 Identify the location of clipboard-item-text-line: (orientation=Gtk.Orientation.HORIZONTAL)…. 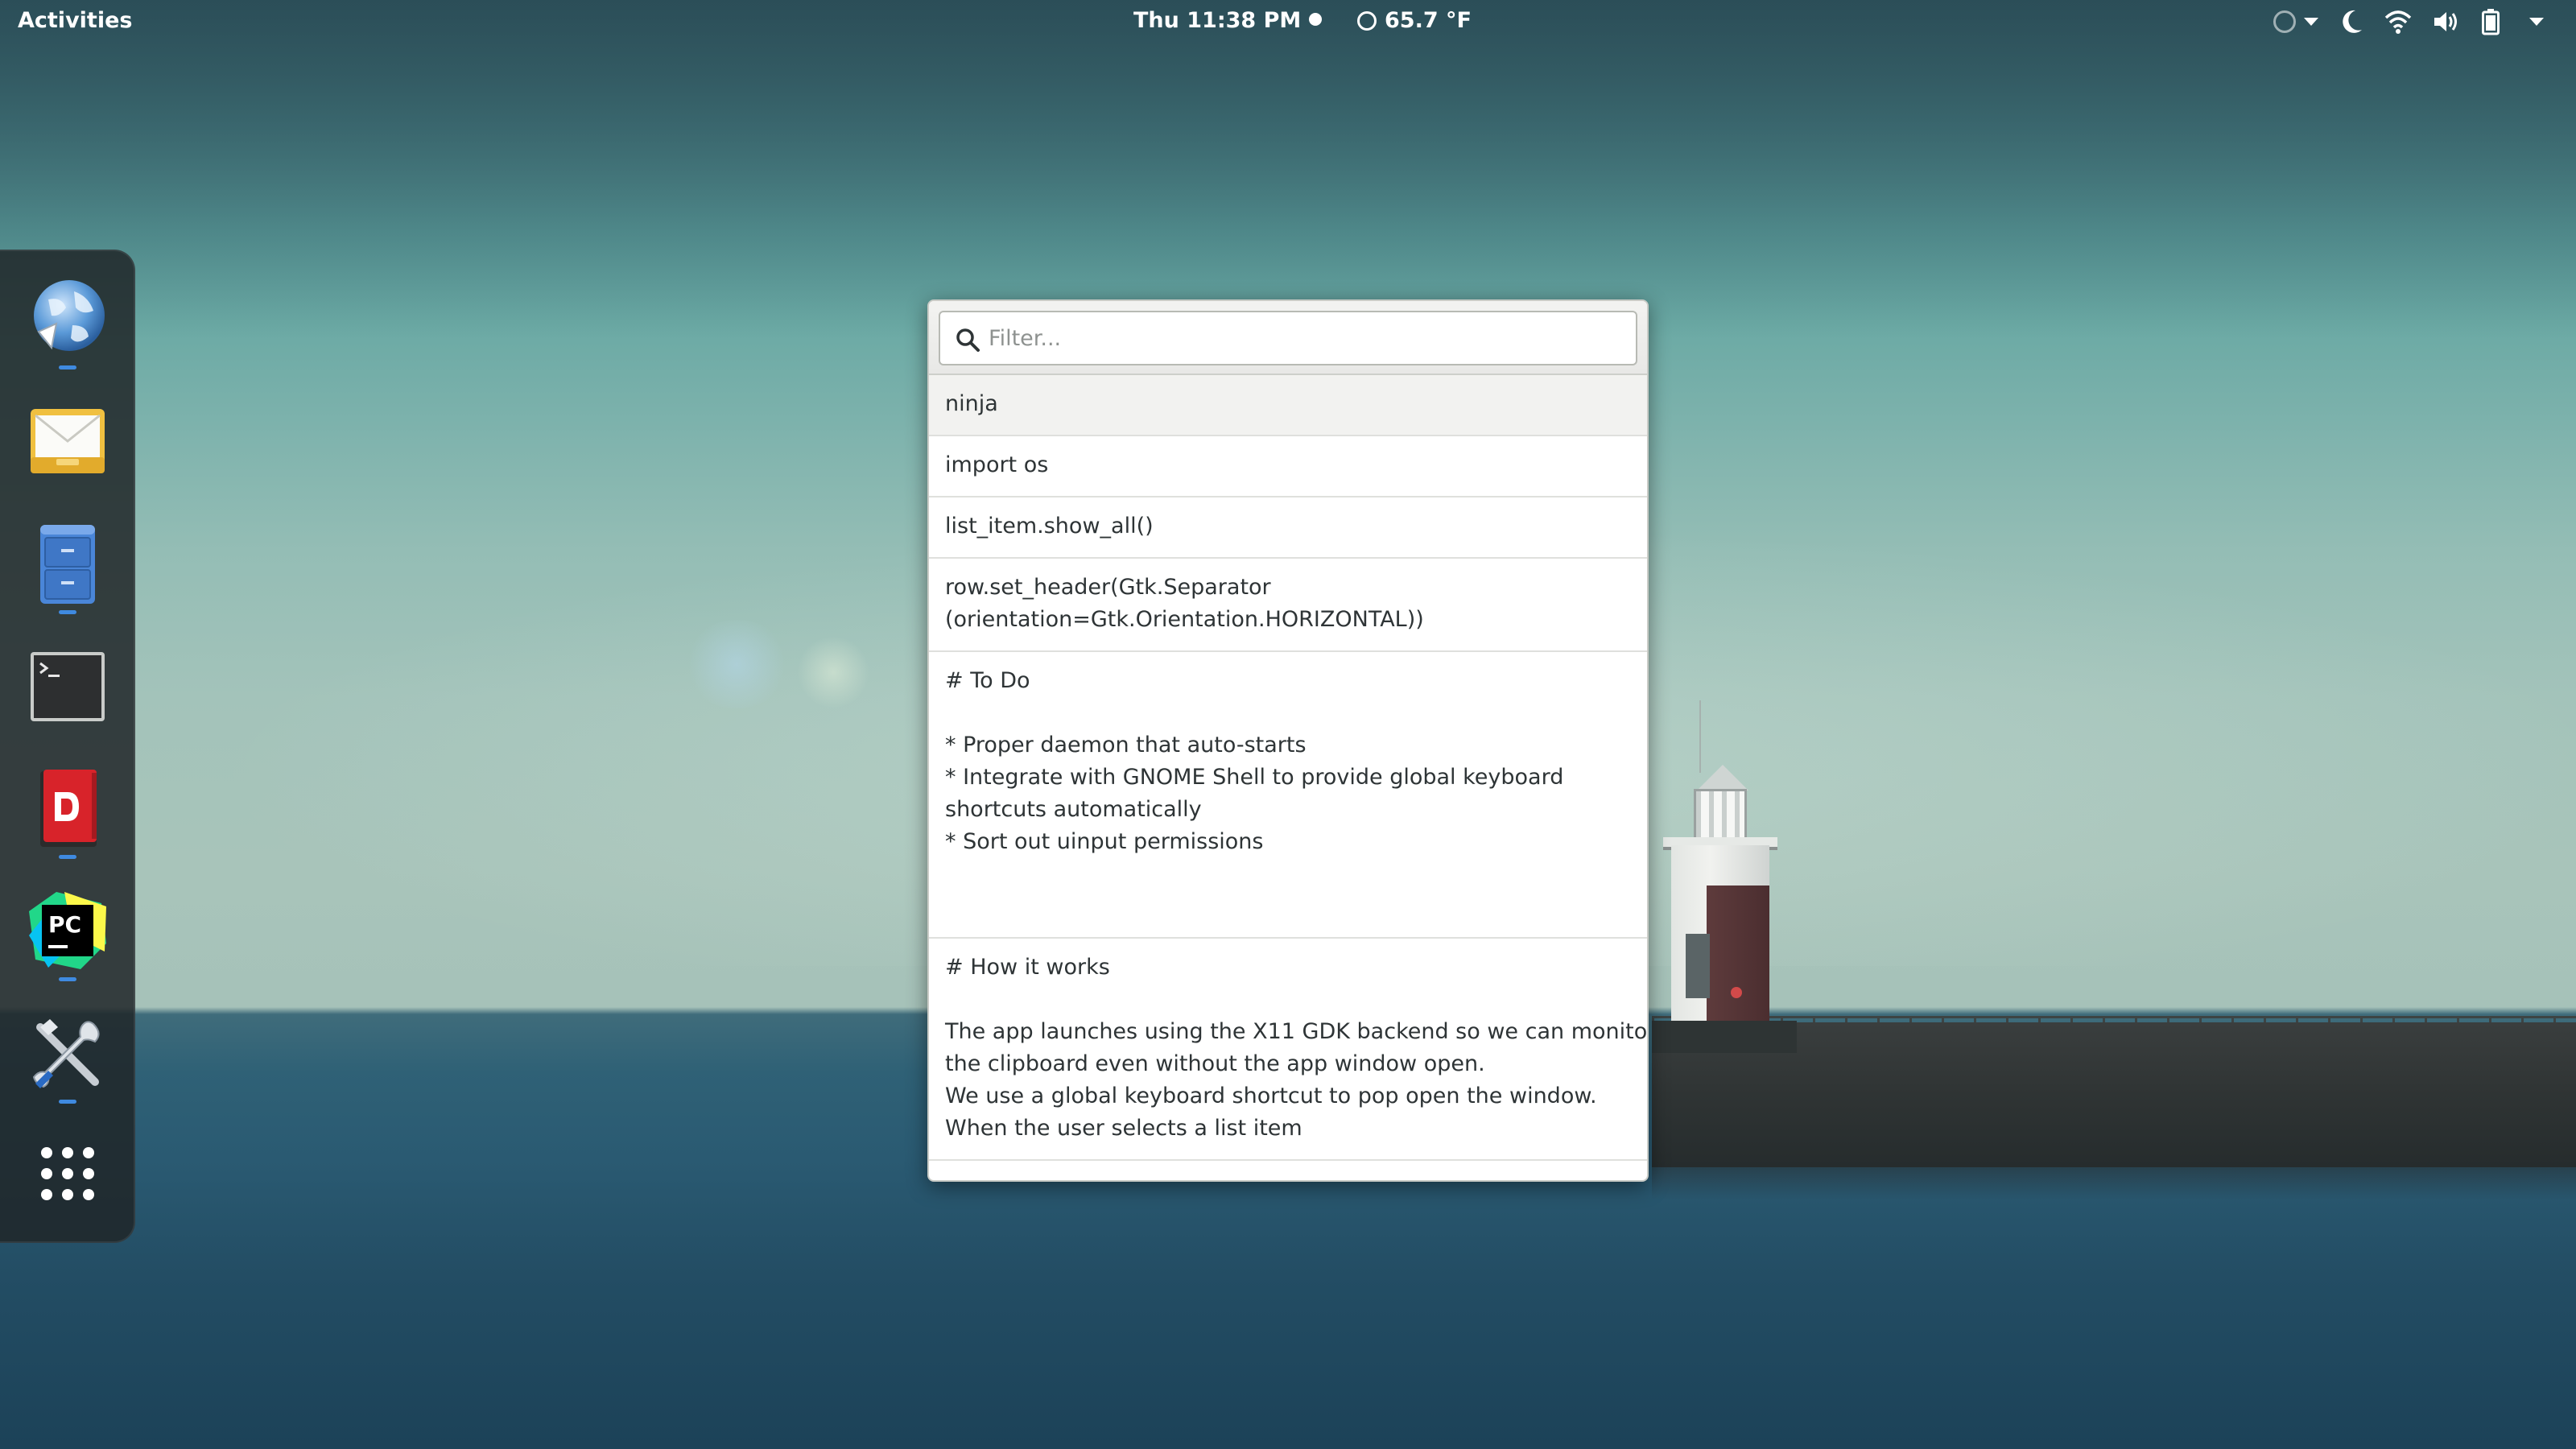
(1184, 619).